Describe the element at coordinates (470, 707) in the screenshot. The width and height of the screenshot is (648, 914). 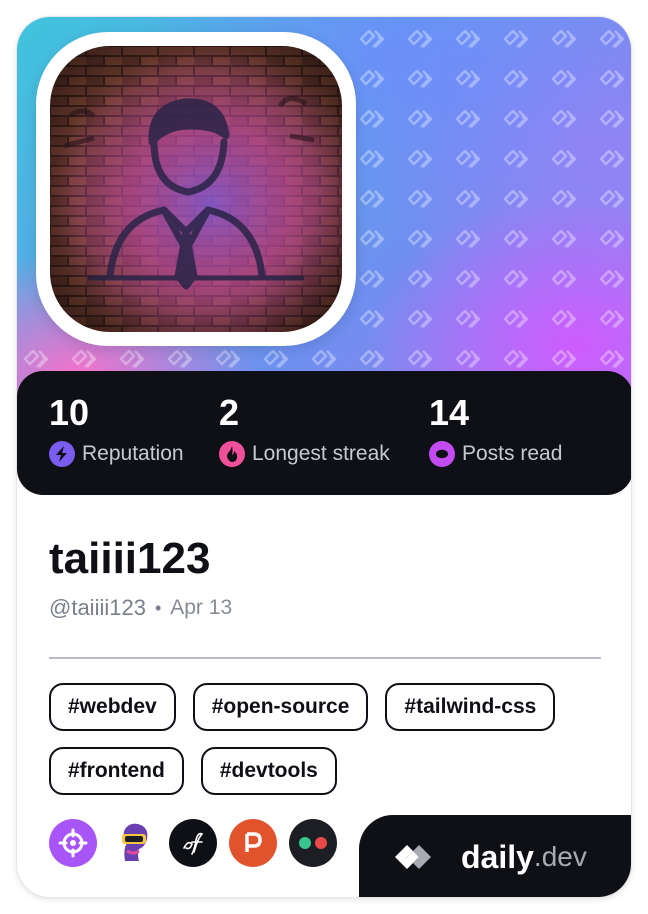
I see `tag-chip: #tailwind-css` at that location.